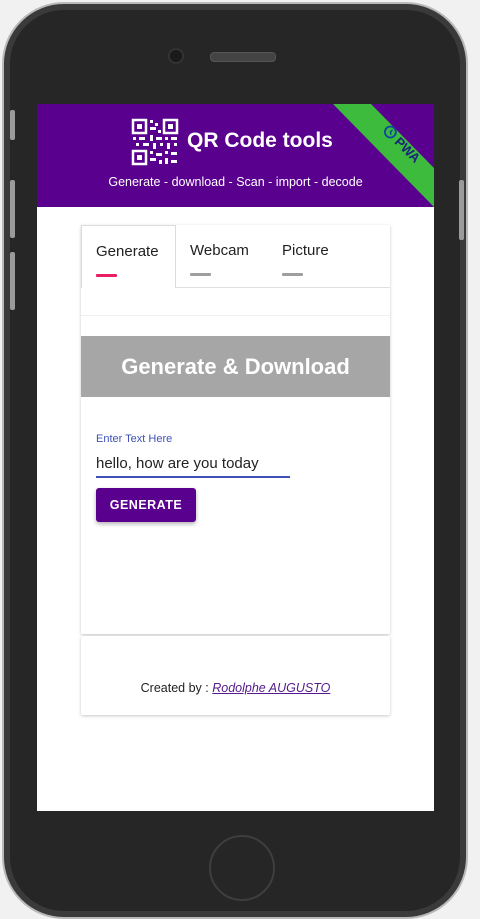 This screenshot has width=480, height=919. I want to click on earpiece-speaker, so click(243, 57).